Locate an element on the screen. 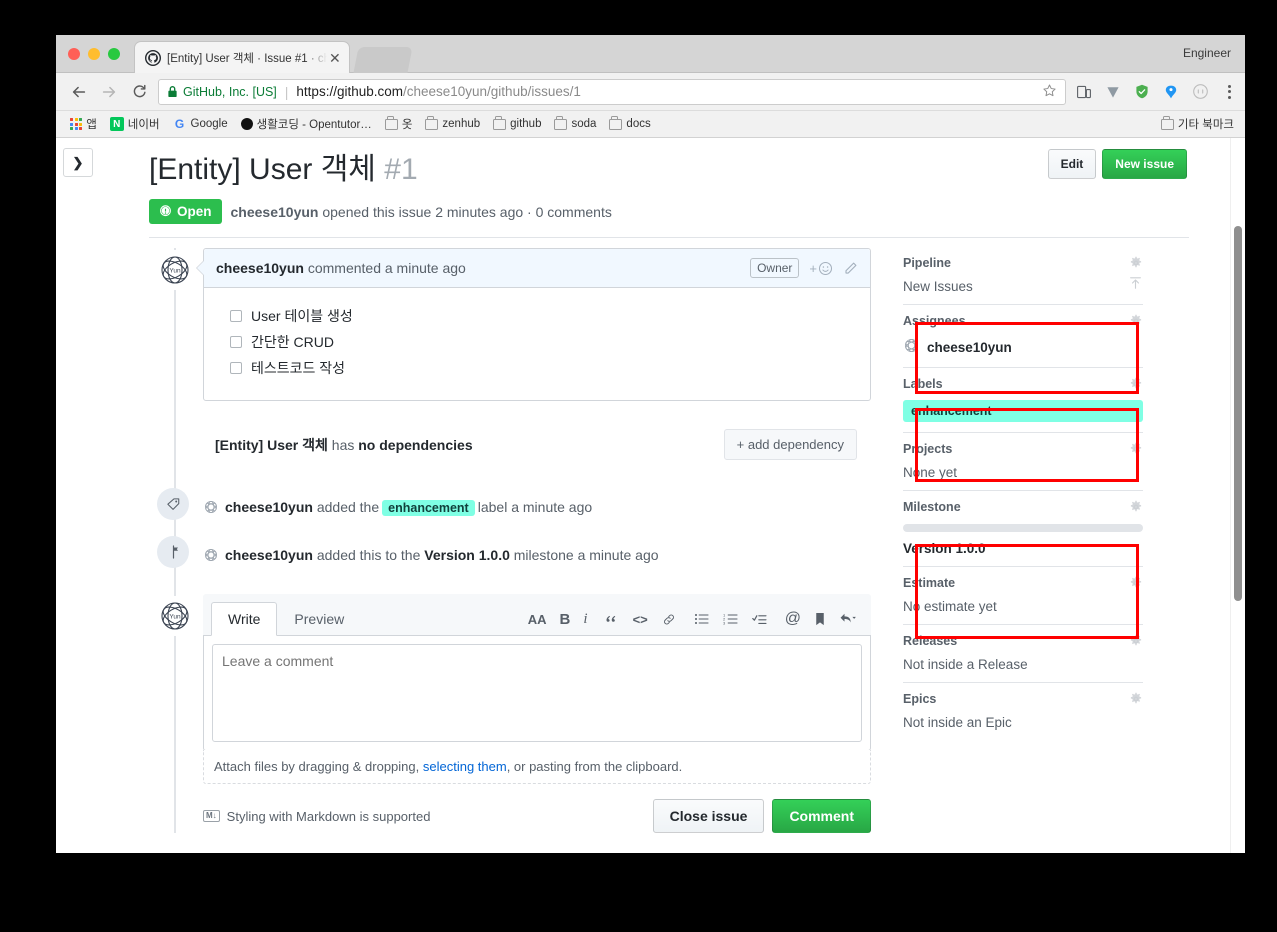 This screenshot has width=1277, height=932. add-reaction-icon: + is located at coordinates (821, 268).